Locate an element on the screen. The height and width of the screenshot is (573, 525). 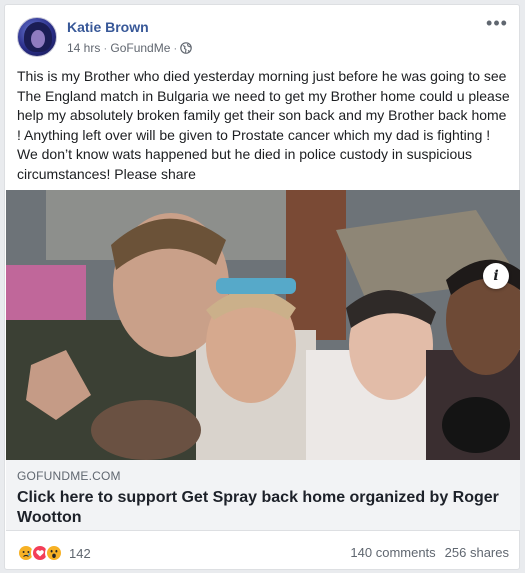
globe-icon is located at coordinates (186, 48).